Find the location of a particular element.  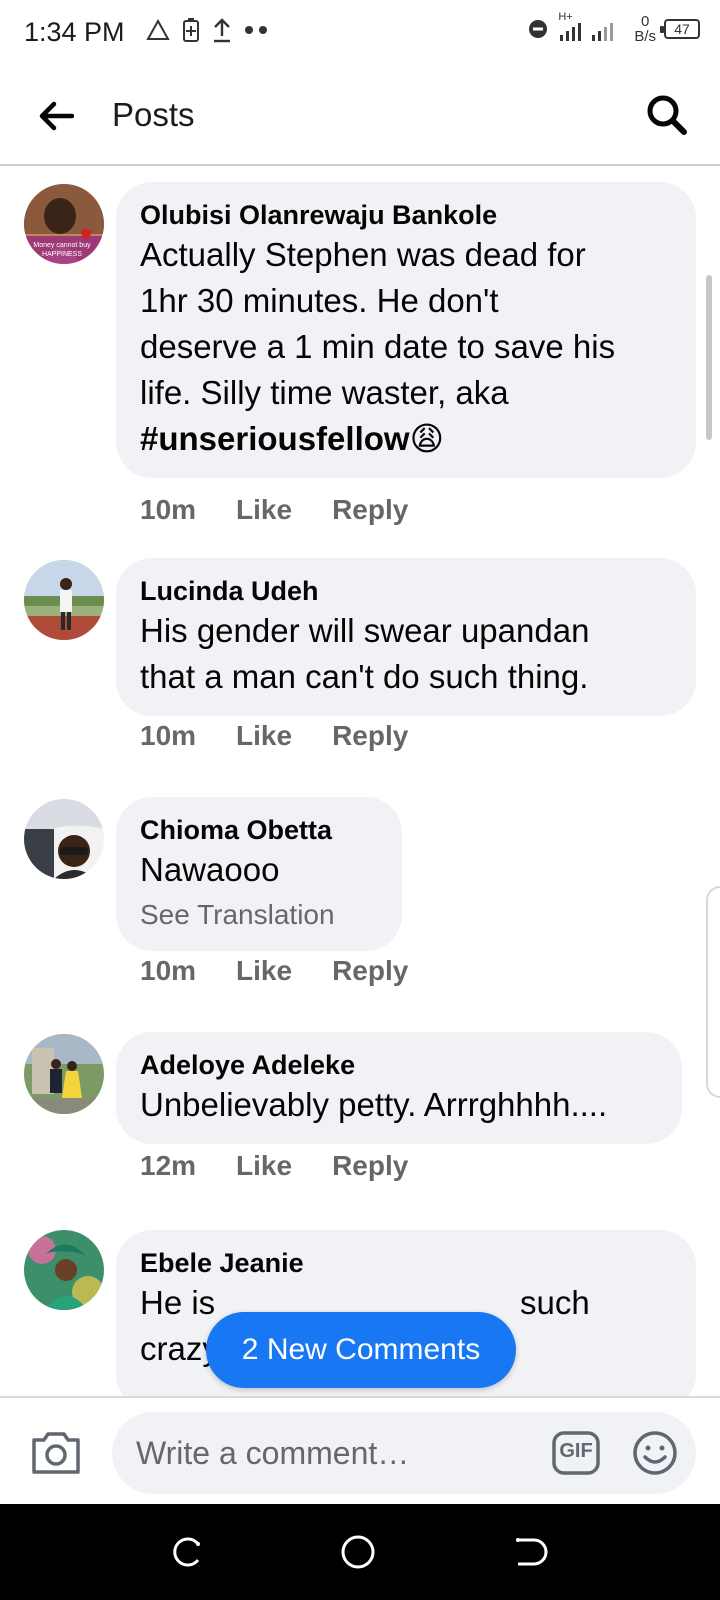

more-notifications-icon is located at coordinates (256, 30).